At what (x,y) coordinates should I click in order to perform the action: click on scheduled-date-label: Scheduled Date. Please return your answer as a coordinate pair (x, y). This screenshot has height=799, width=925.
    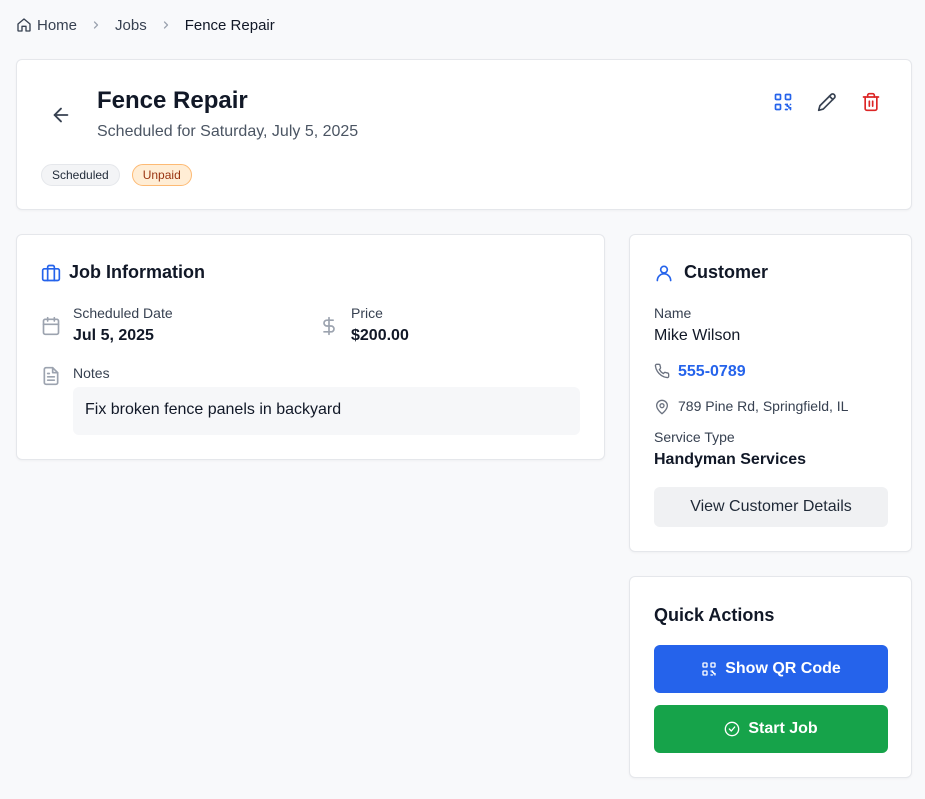
    Looking at the image, I should click on (123, 313).